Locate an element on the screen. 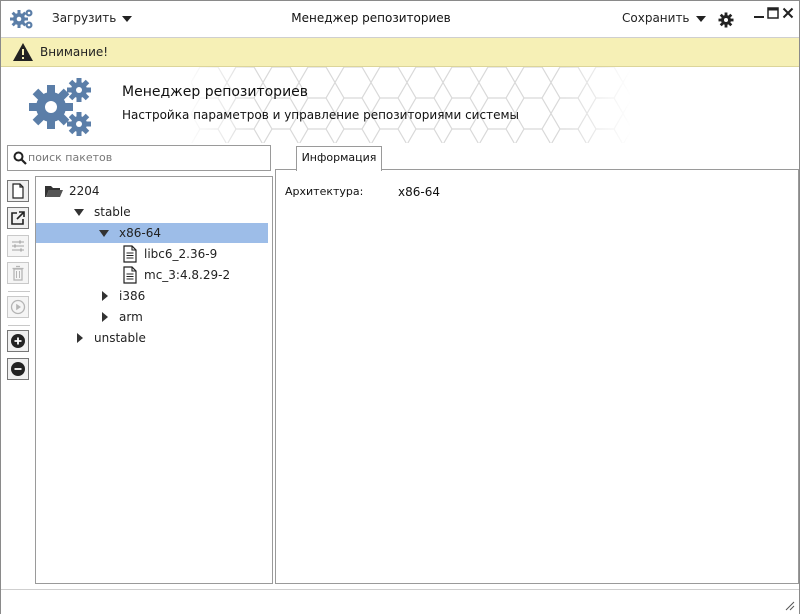 The image size is (800, 614). save-menu-label: Сохранить is located at coordinates (656, 18).